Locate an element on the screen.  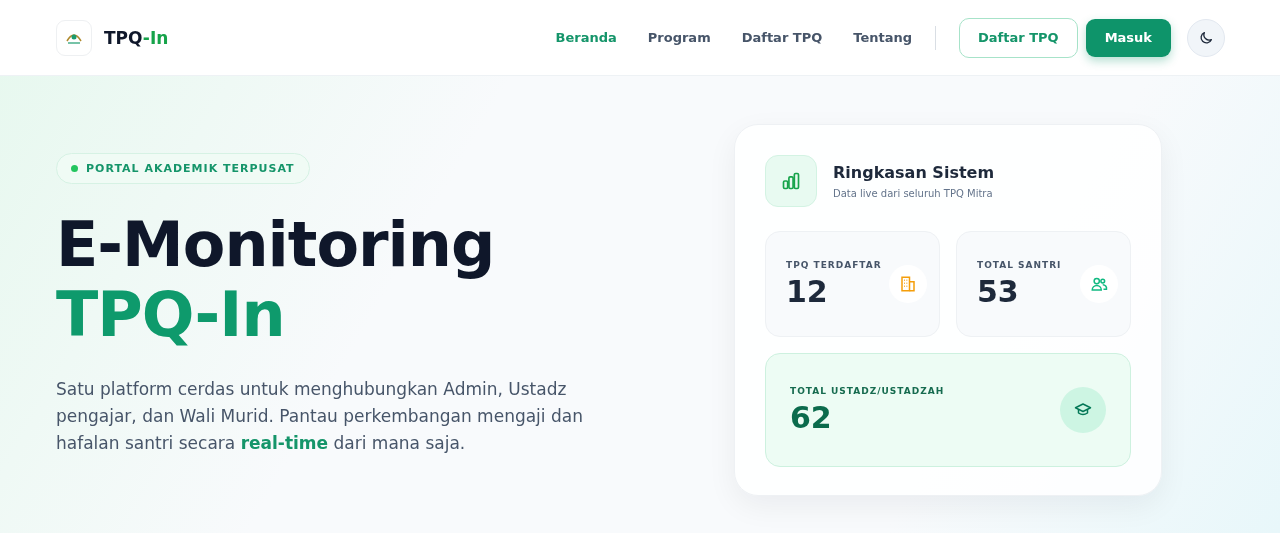
users-icon is located at coordinates (1099, 284).